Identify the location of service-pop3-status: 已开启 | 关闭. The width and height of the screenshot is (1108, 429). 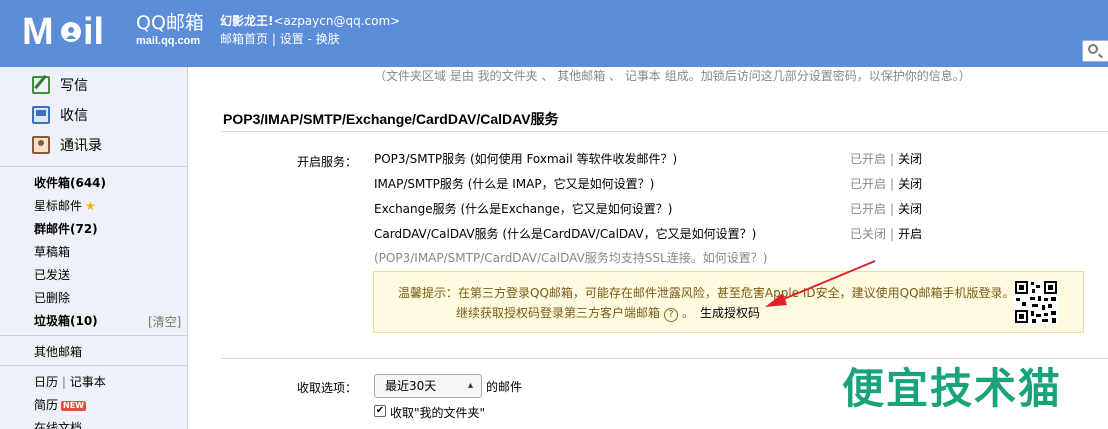
(886, 158).